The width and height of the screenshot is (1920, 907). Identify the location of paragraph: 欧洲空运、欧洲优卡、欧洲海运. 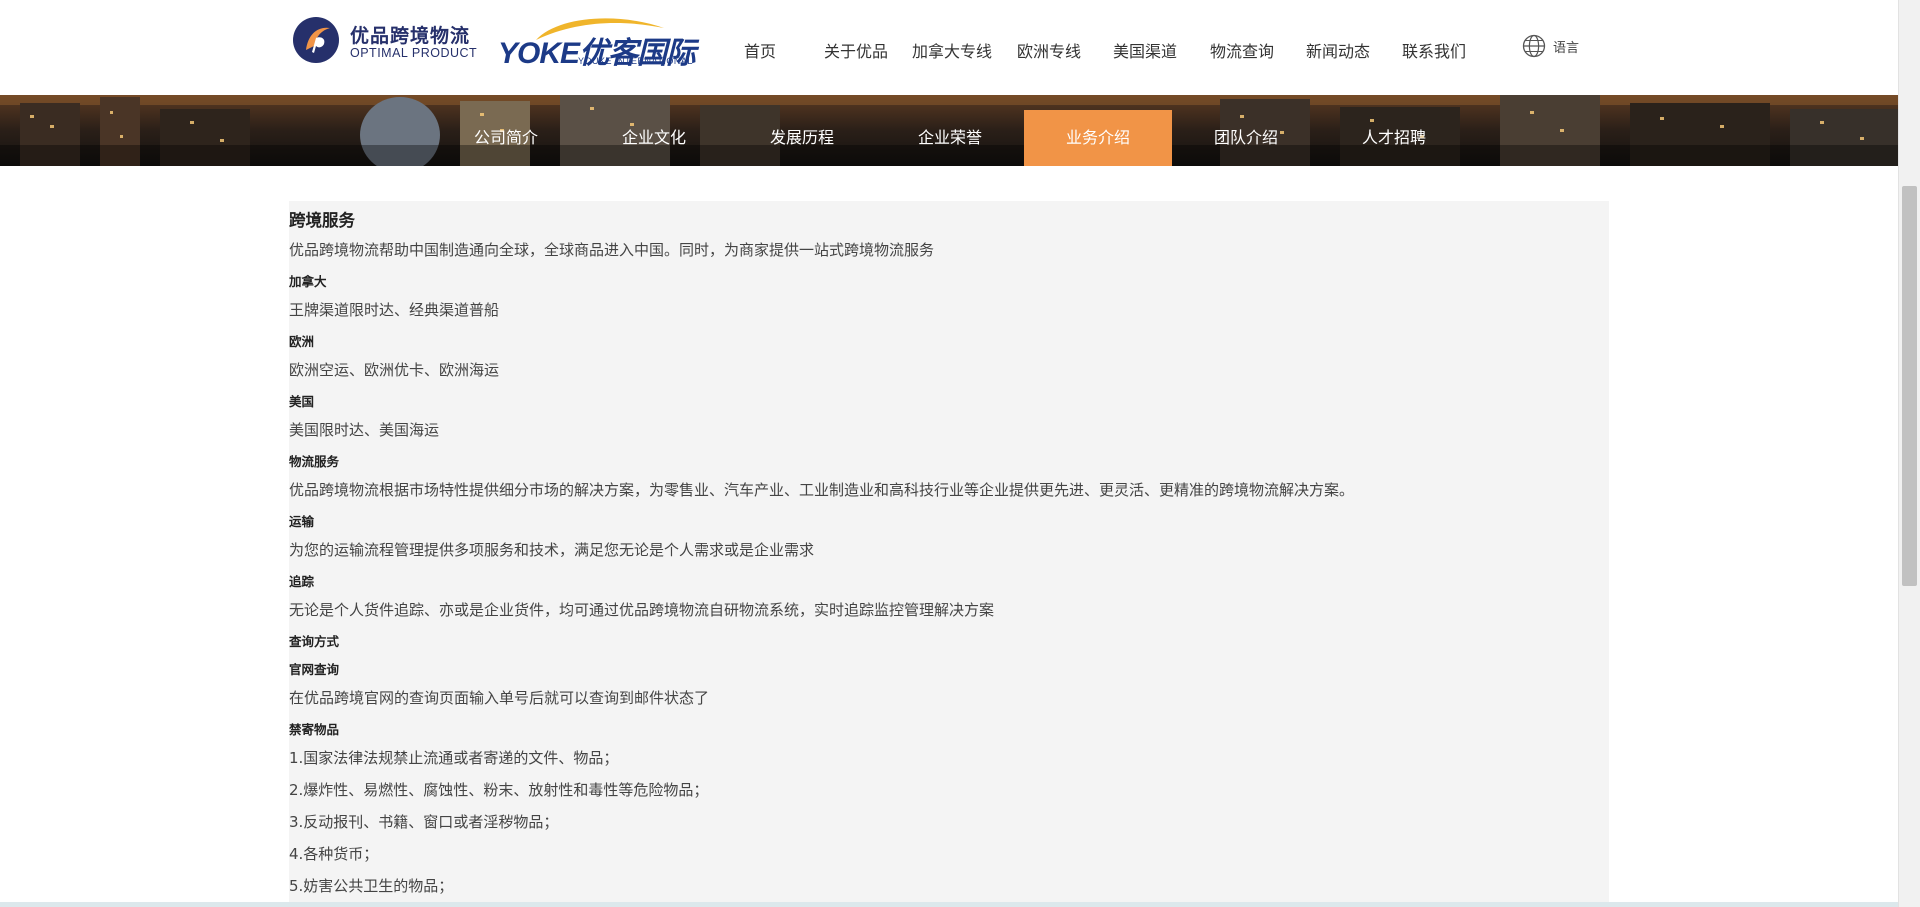
(394, 370).